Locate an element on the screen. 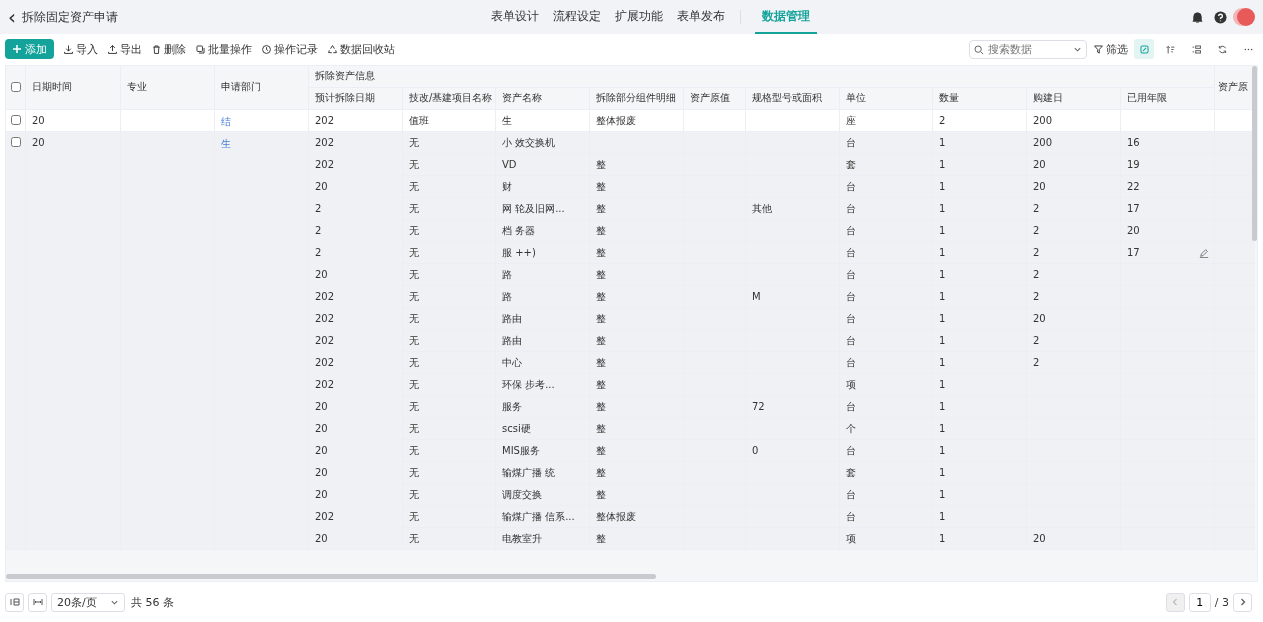 The width and height of the screenshot is (1263, 622). fit-width-button is located at coordinates (37, 602).